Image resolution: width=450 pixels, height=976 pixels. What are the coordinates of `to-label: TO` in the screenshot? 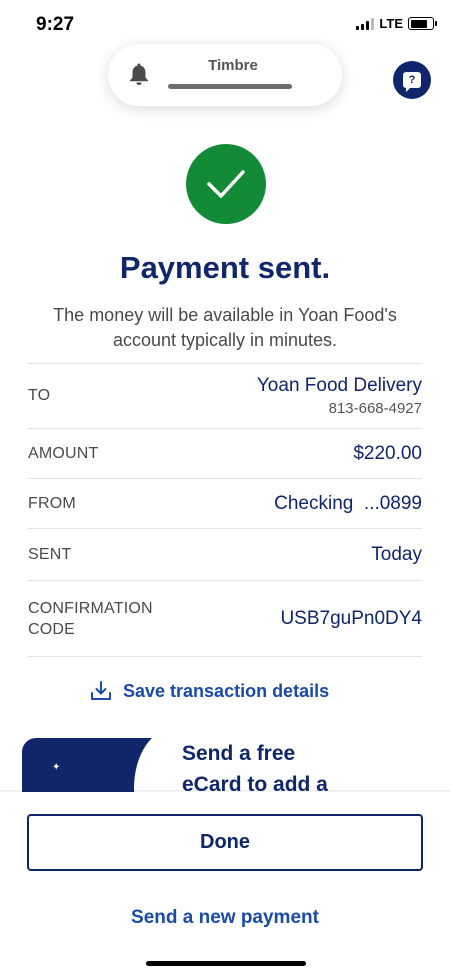 It's located at (39, 395).